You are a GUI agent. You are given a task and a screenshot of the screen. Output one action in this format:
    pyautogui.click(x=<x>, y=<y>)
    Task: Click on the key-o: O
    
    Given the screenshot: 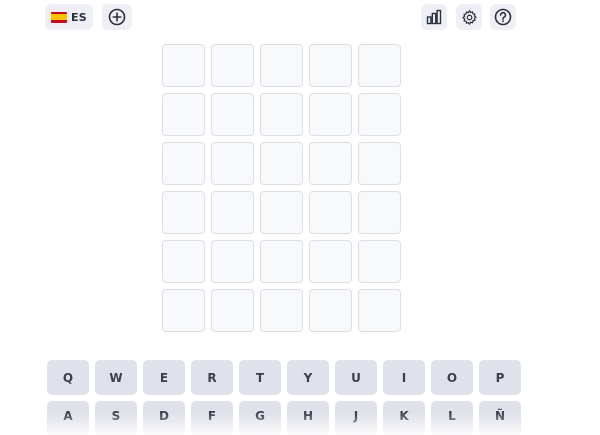 What is the action you would take?
    pyautogui.click(x=452, y=377)
    